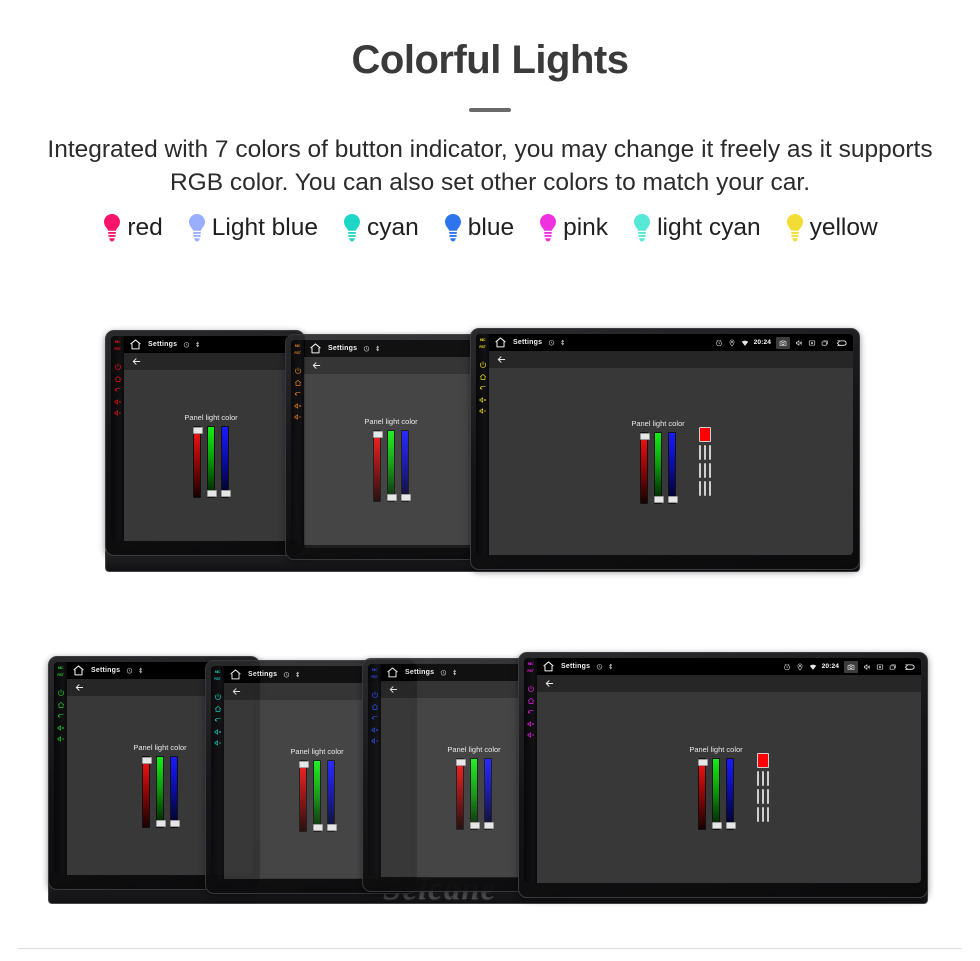 This screenshot has width=980, height=961. Describe the element at coordinates (723, 775) in the screenshot. I see `device-magenta: MIC RST Settings 20:24 Panel light color` at that location.